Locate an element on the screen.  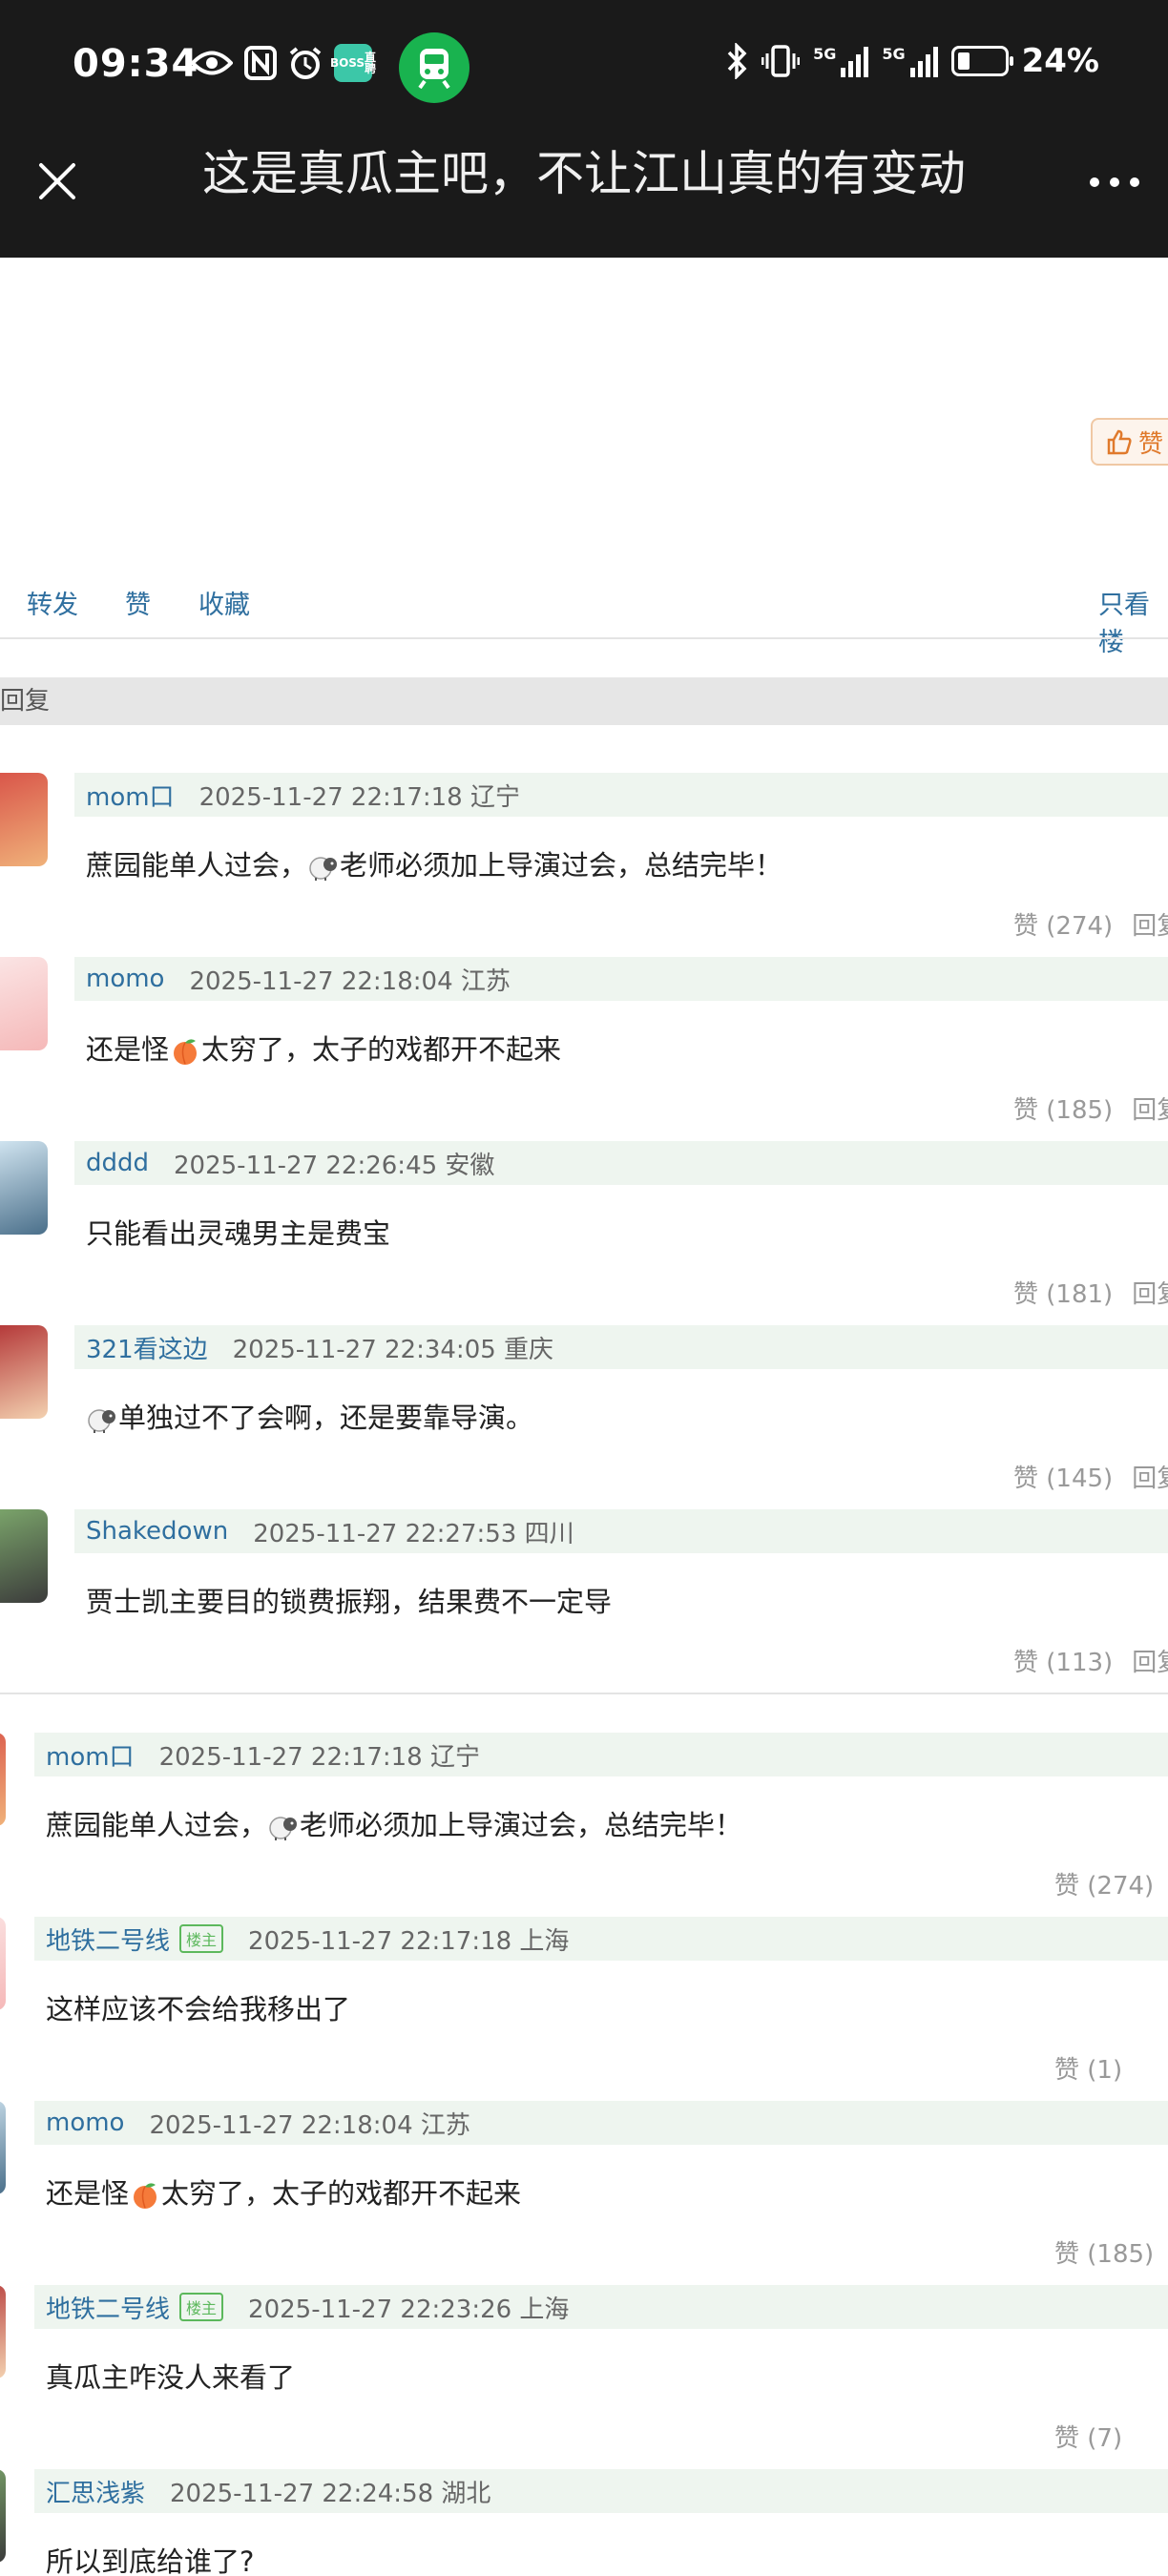
network-type-2: 5G is located at coordinates (894, 54).